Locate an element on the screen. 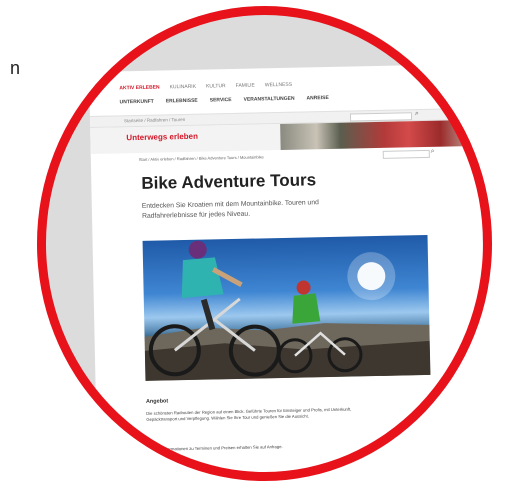 The image size is (505, 488). site-logo: FIETZ ERLEBEN is located at coordinates (450, 90).